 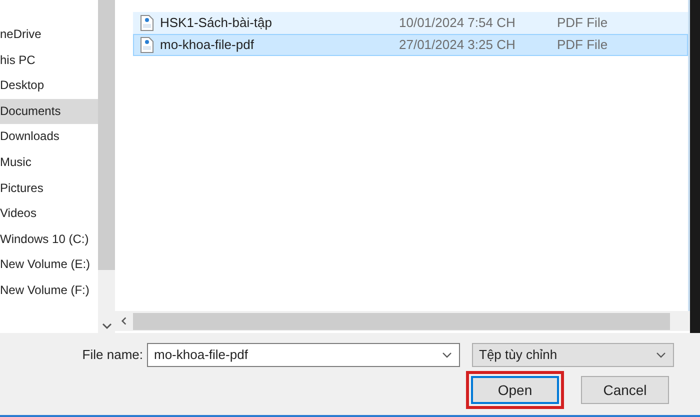 I want to click on open-button: Open, so click(x=515, y=390).